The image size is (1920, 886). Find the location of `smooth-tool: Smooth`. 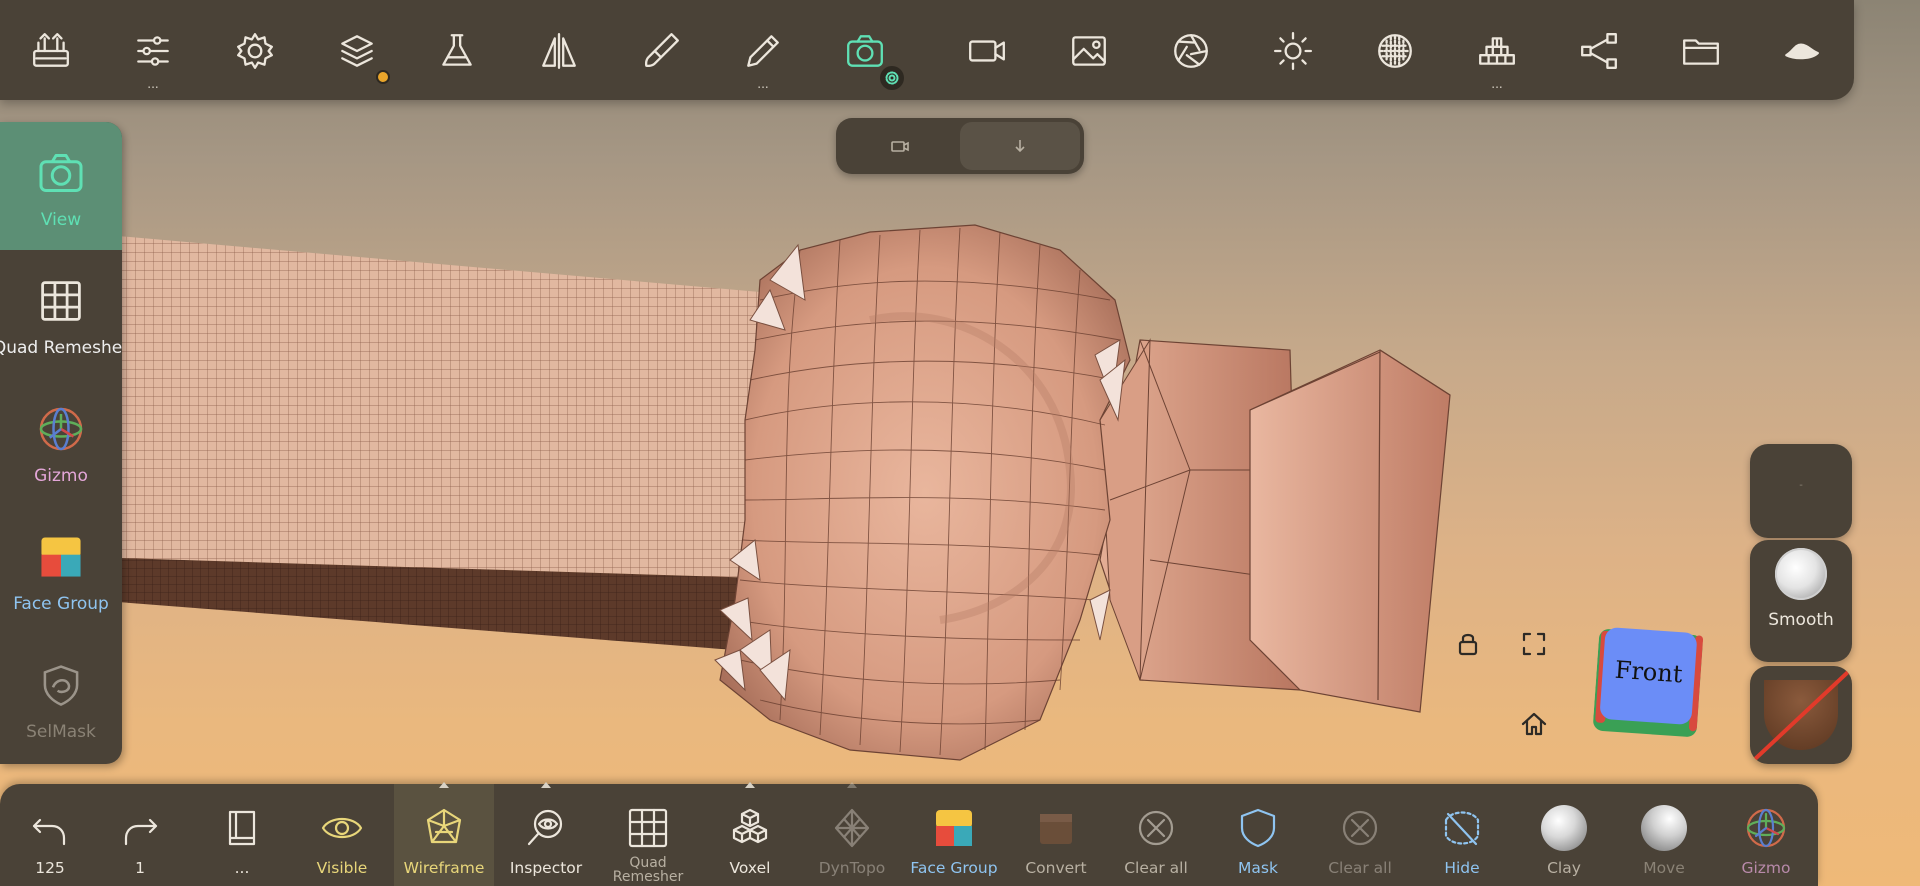

smooth-tool: Smooth is located at coordinates (1801, 601).